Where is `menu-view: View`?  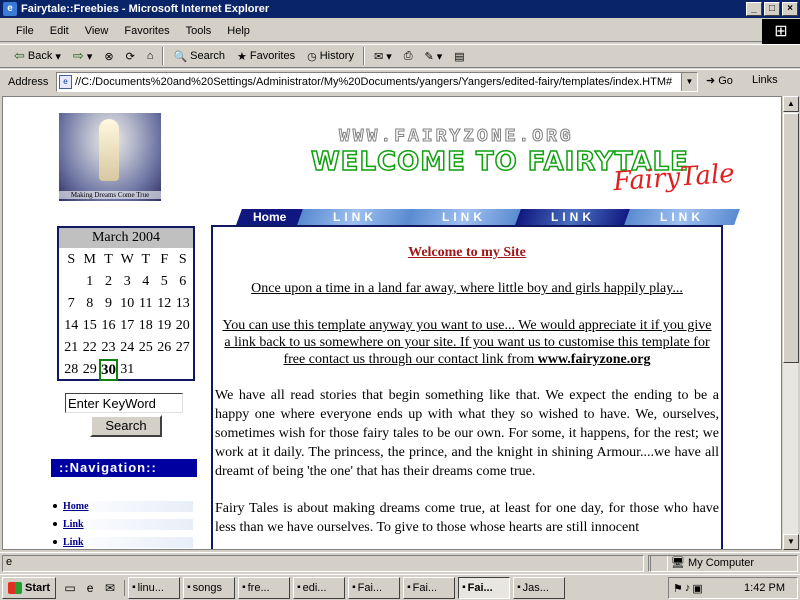 menu-view: View is located at coordinates (97, 31).